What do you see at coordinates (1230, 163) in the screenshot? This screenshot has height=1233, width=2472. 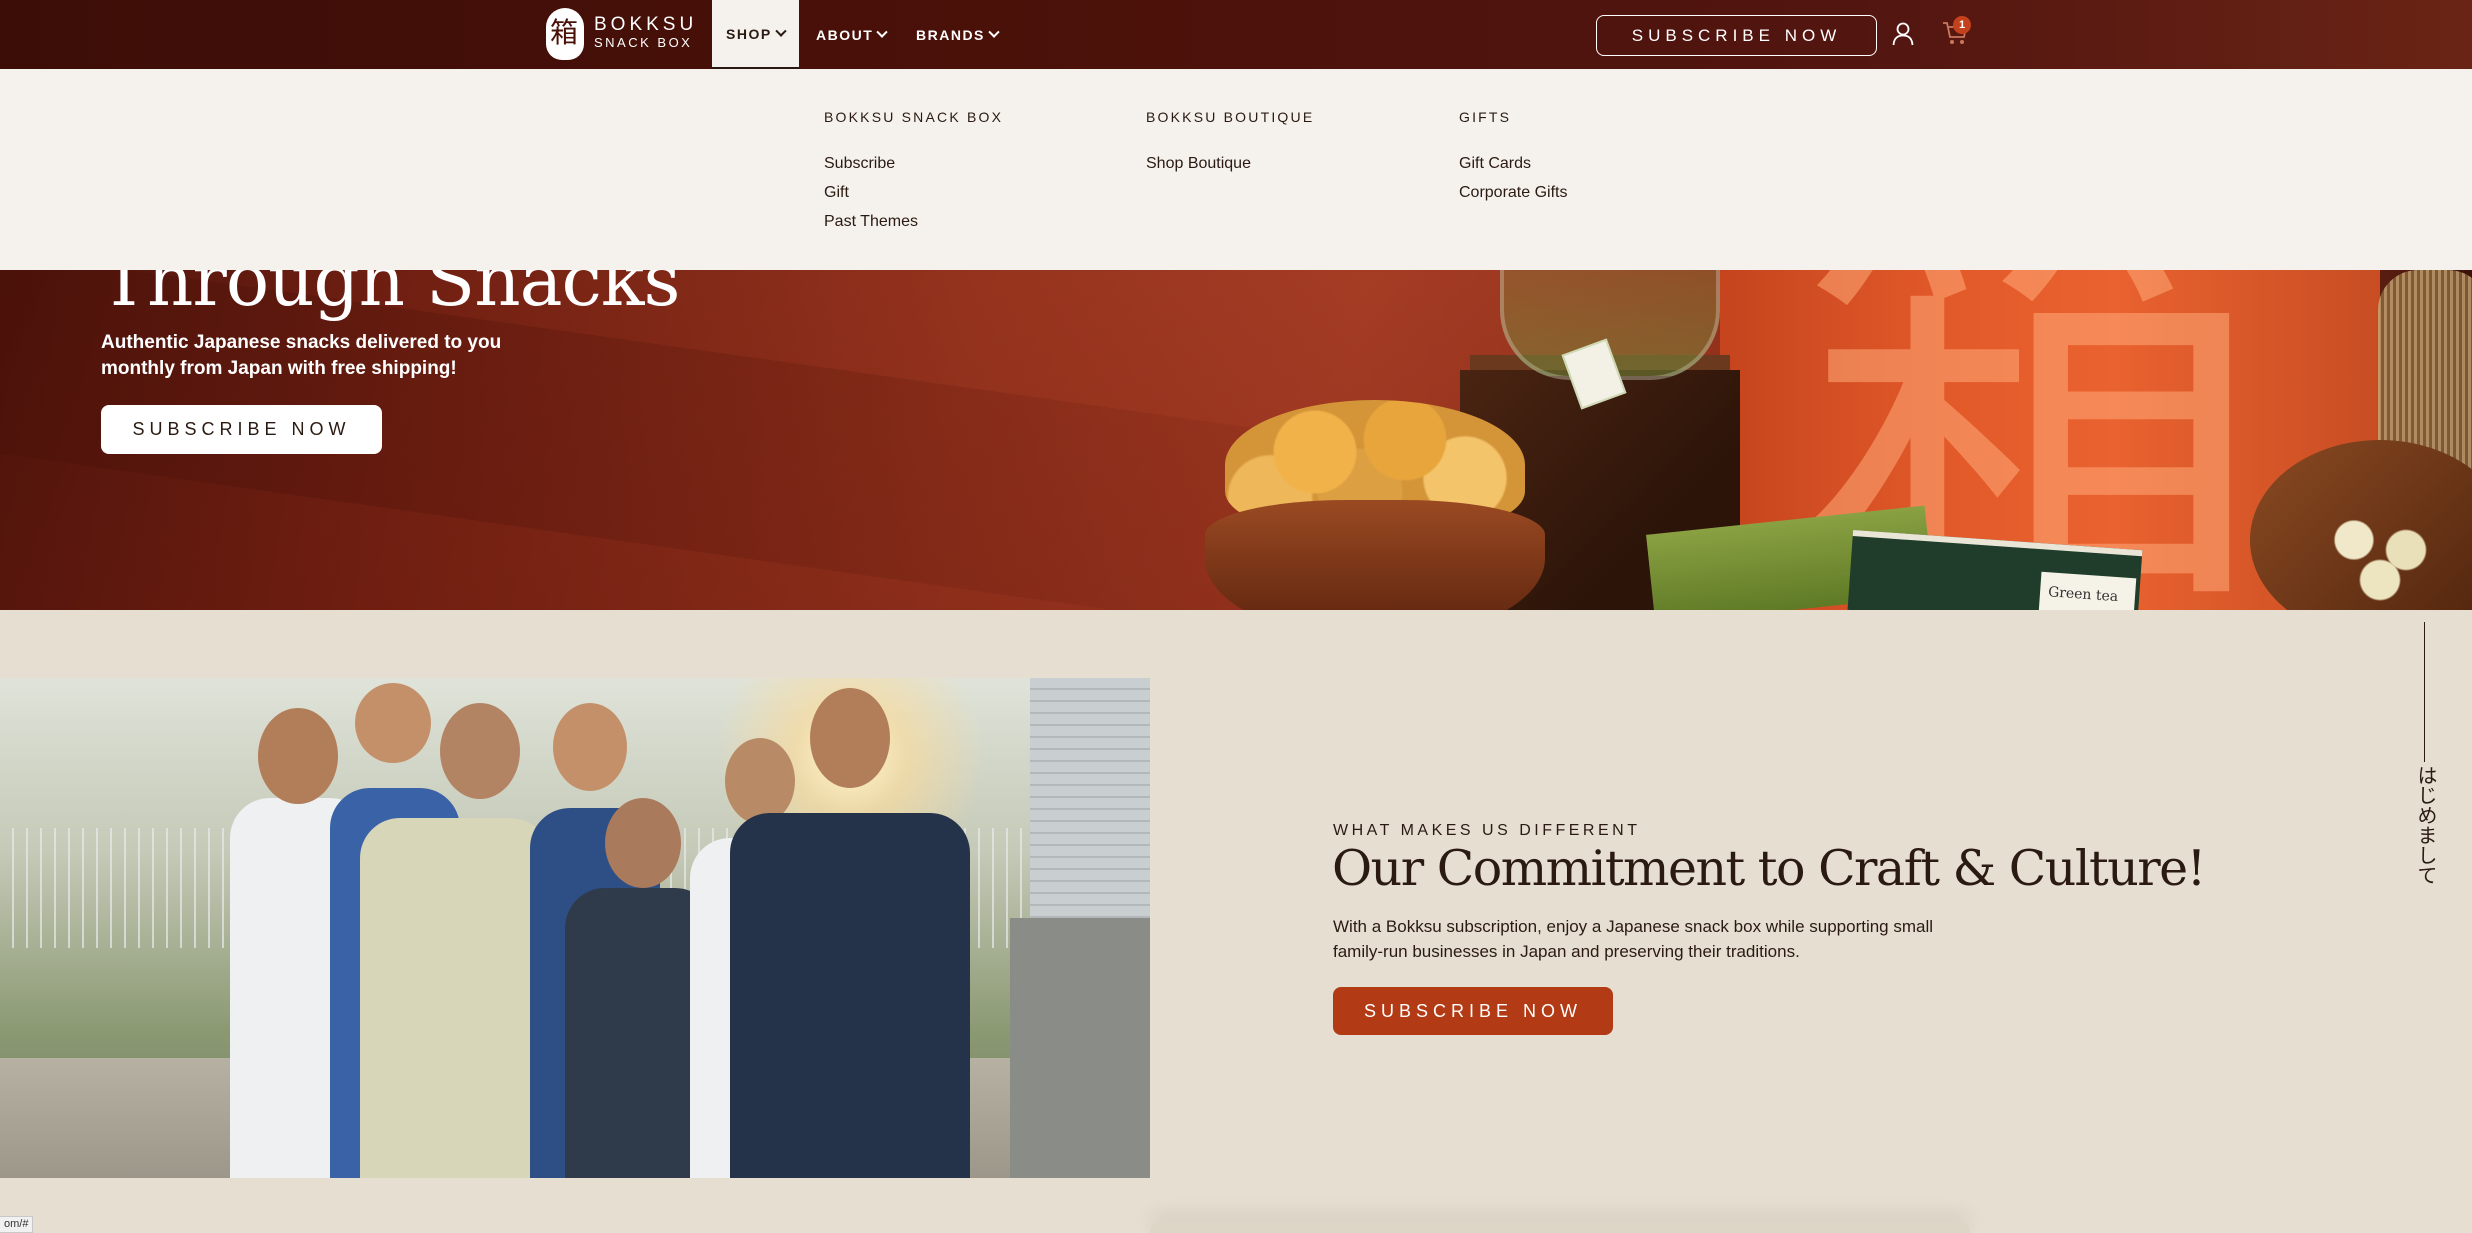 I see `menu-link-shop-boutique: Shop Boutique` at bounding box center [1230, 163].